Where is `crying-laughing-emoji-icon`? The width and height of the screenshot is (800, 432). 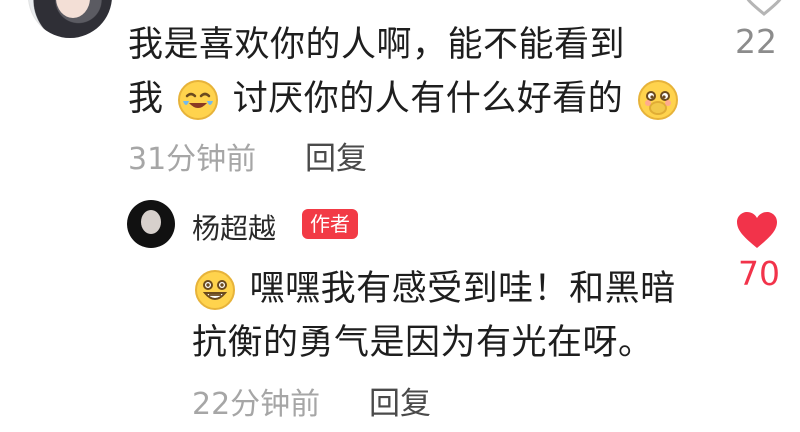
crying-laughing-emoji-icon is located at coordinates (198, 100).